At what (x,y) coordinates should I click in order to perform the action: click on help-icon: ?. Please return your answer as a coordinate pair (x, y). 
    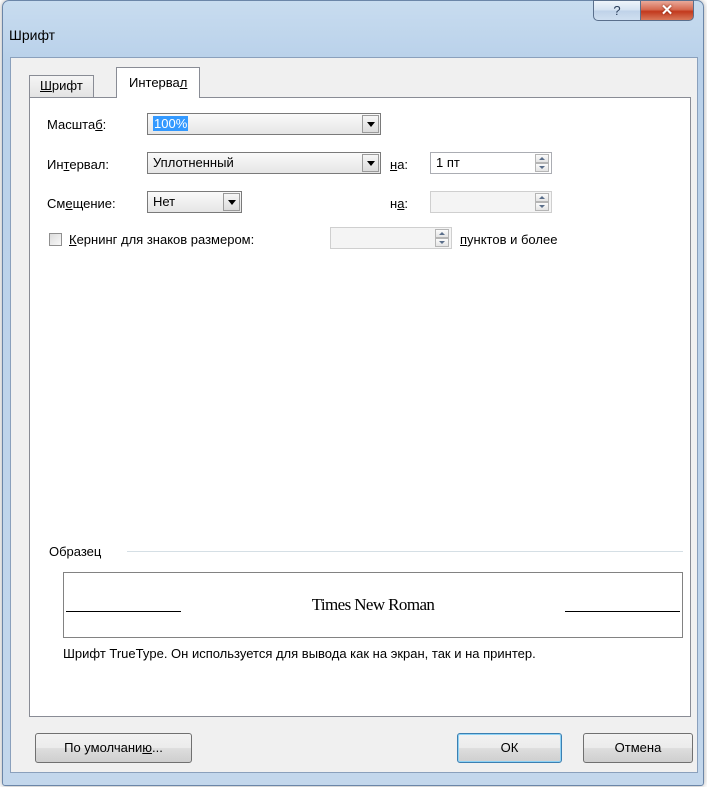
    Looking at the image, I should click on (617, 10).